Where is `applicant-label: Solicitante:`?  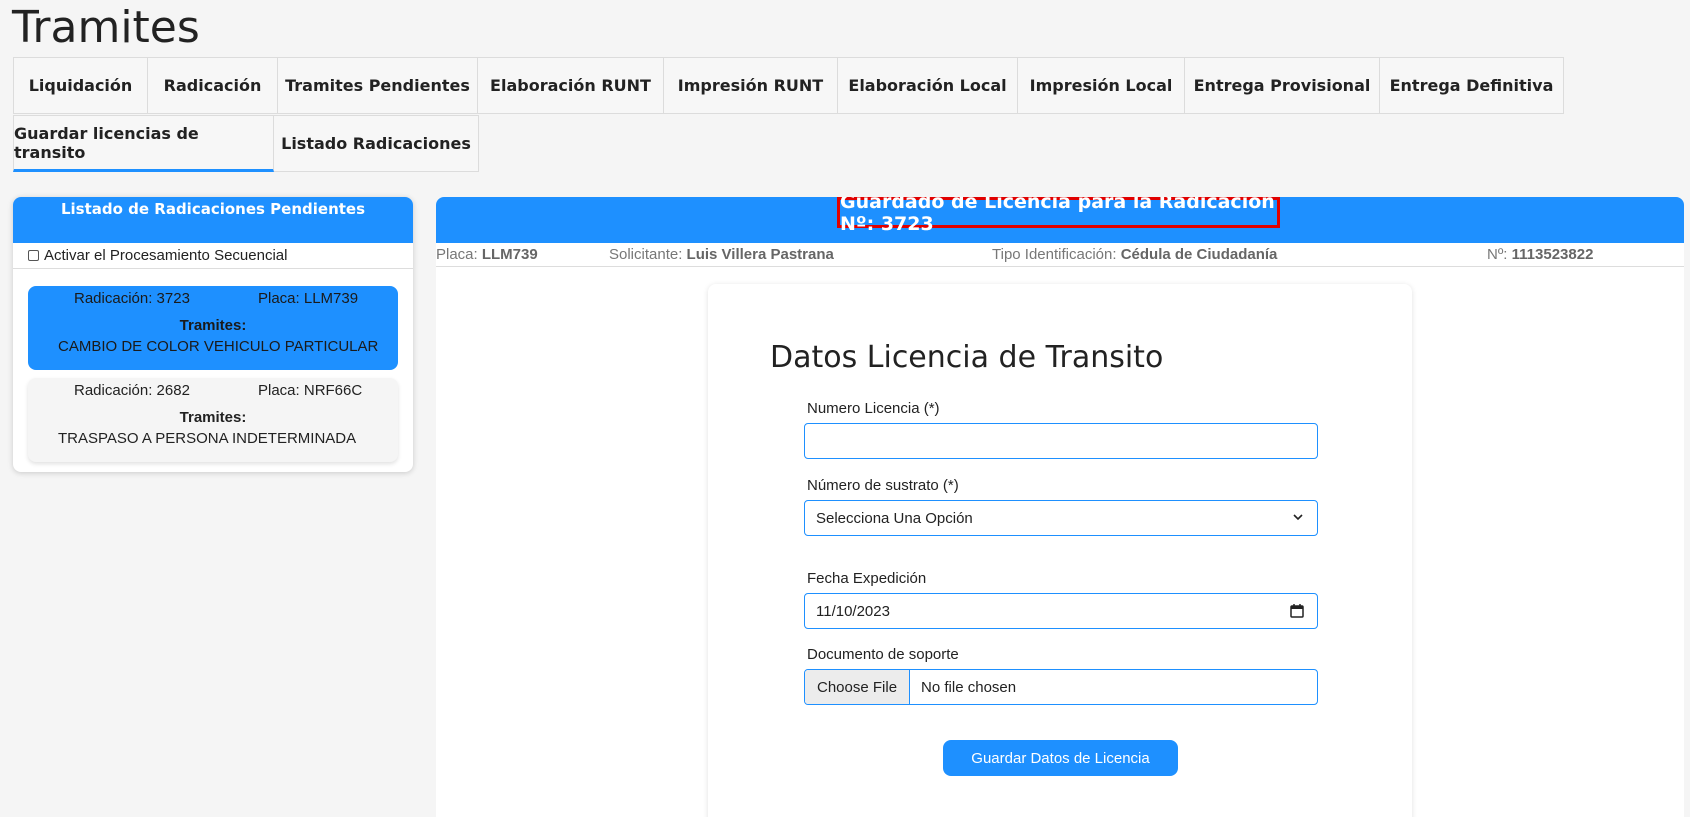 applicant-label: Solicitante: is located at coordinates (648, 254).